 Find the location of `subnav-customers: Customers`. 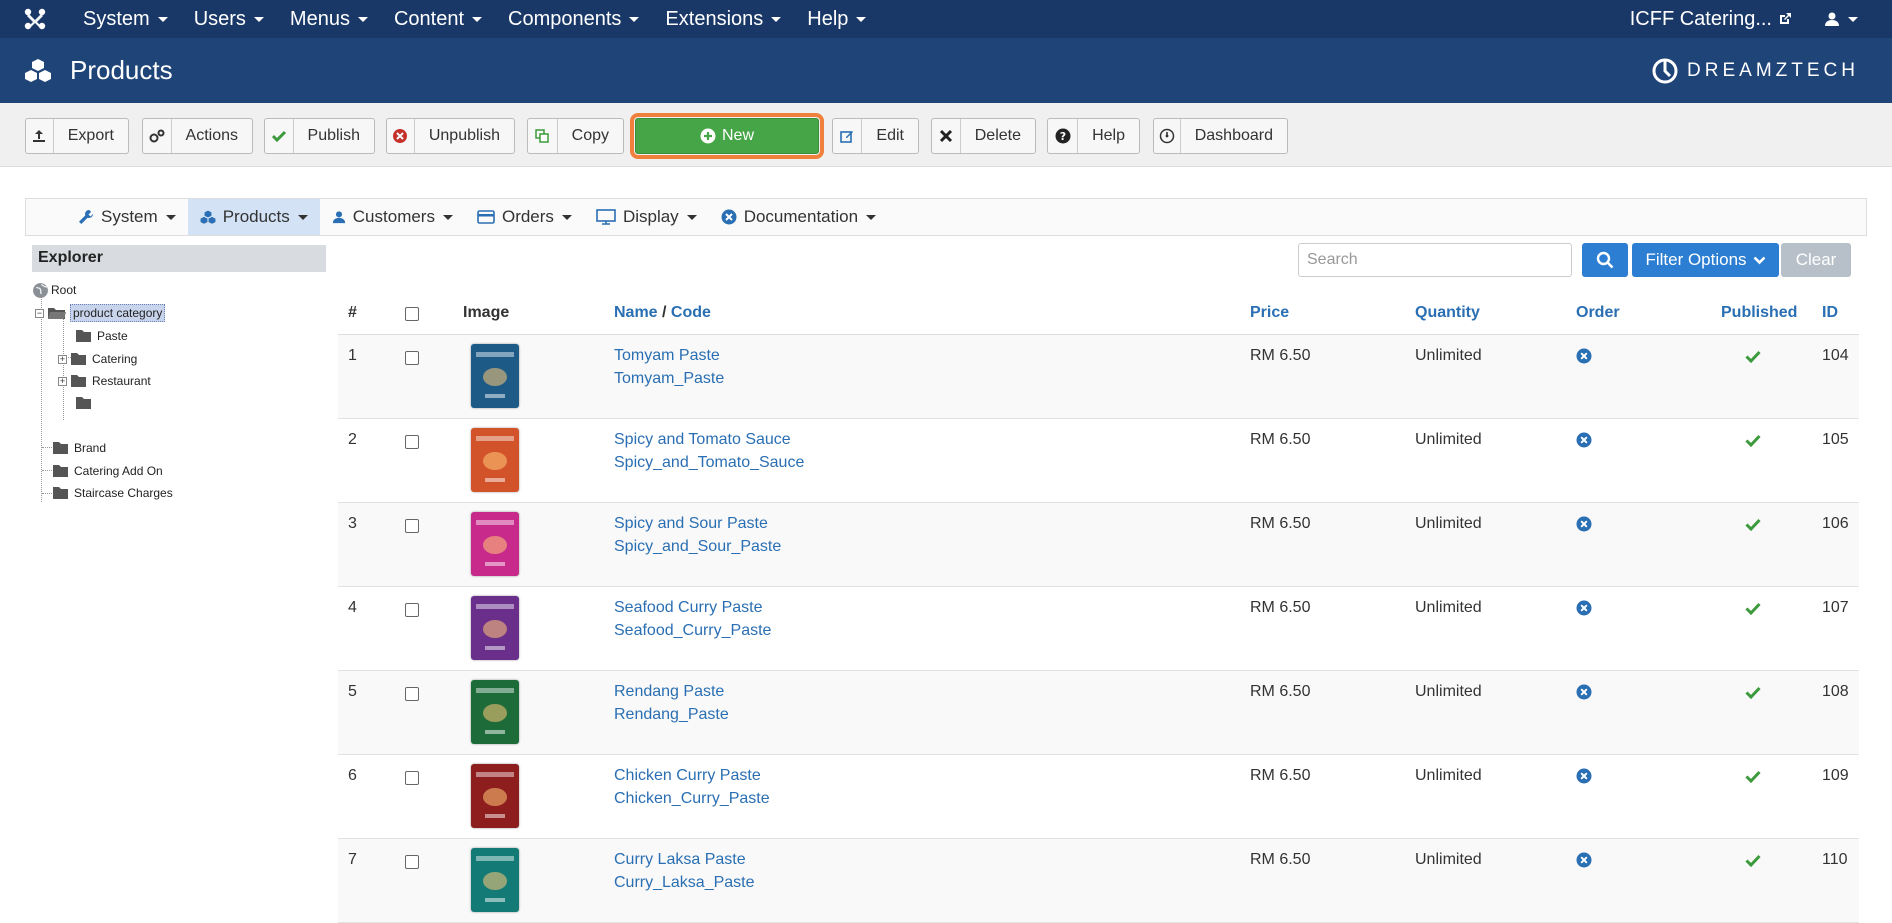

subnav-customers: Customers is located at coordinates (392, 217).